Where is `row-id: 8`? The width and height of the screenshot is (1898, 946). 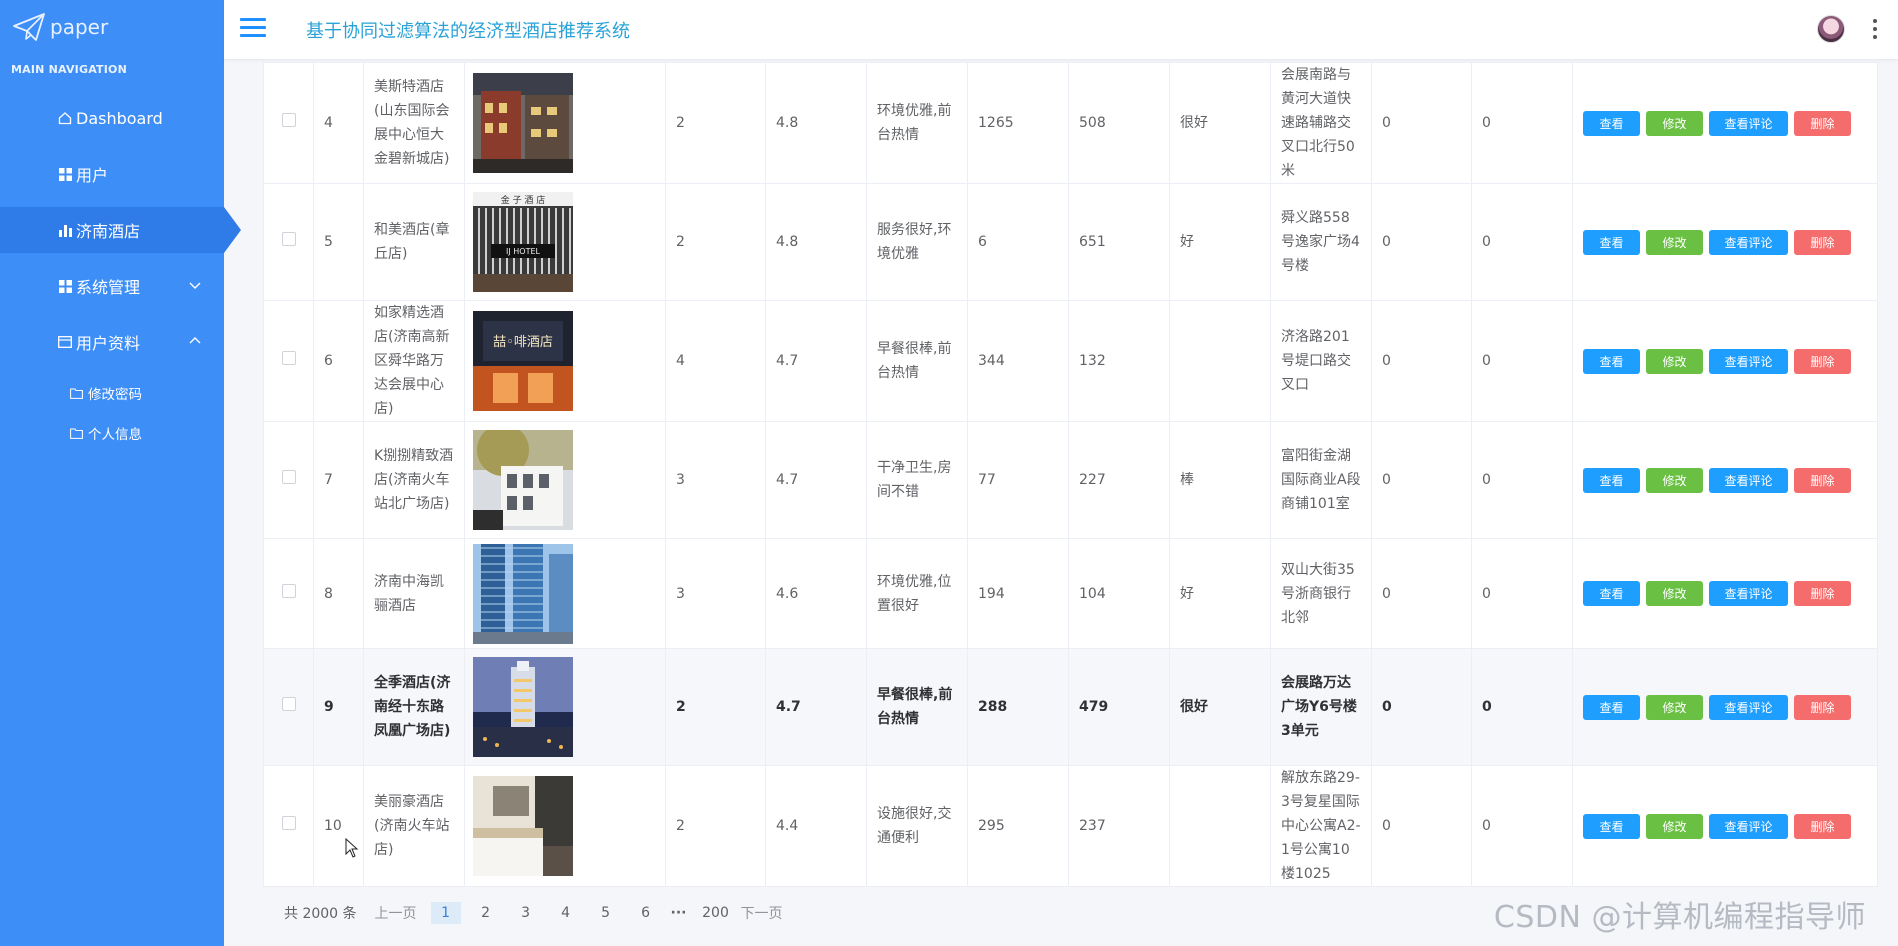 row-id: 8 is located at coordinates (338, 593).